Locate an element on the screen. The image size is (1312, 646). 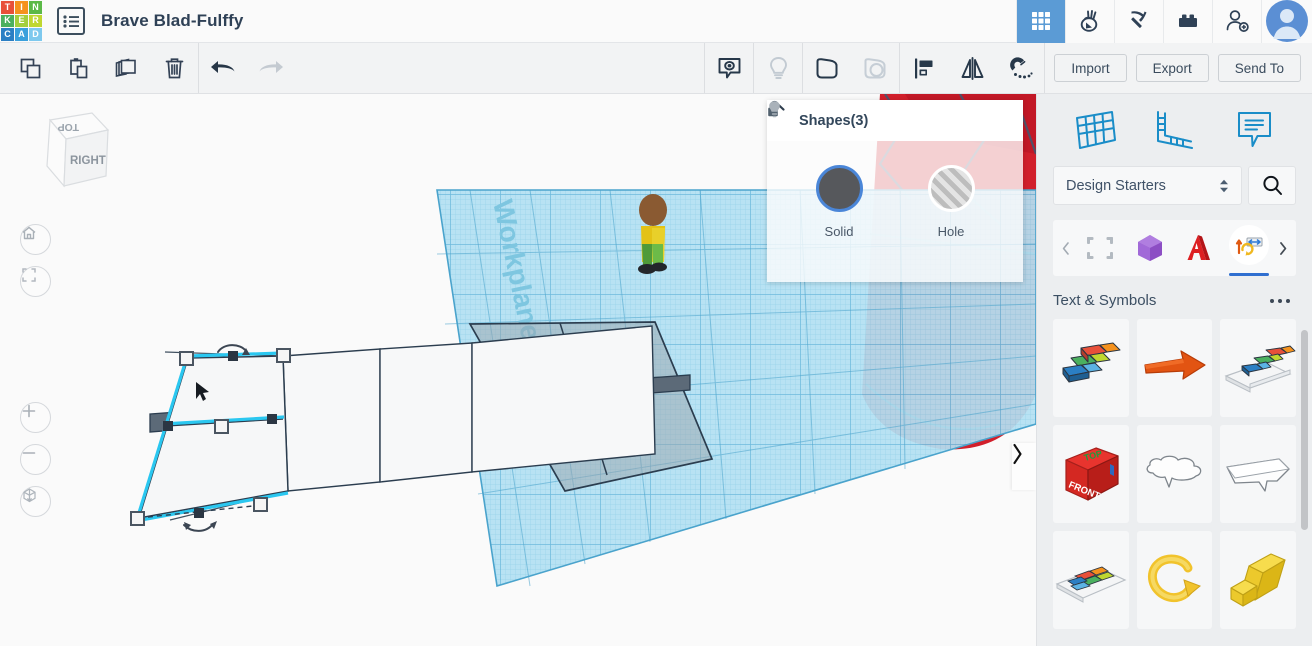
scrollbar-thumb is located at coordinates (1304, 430).